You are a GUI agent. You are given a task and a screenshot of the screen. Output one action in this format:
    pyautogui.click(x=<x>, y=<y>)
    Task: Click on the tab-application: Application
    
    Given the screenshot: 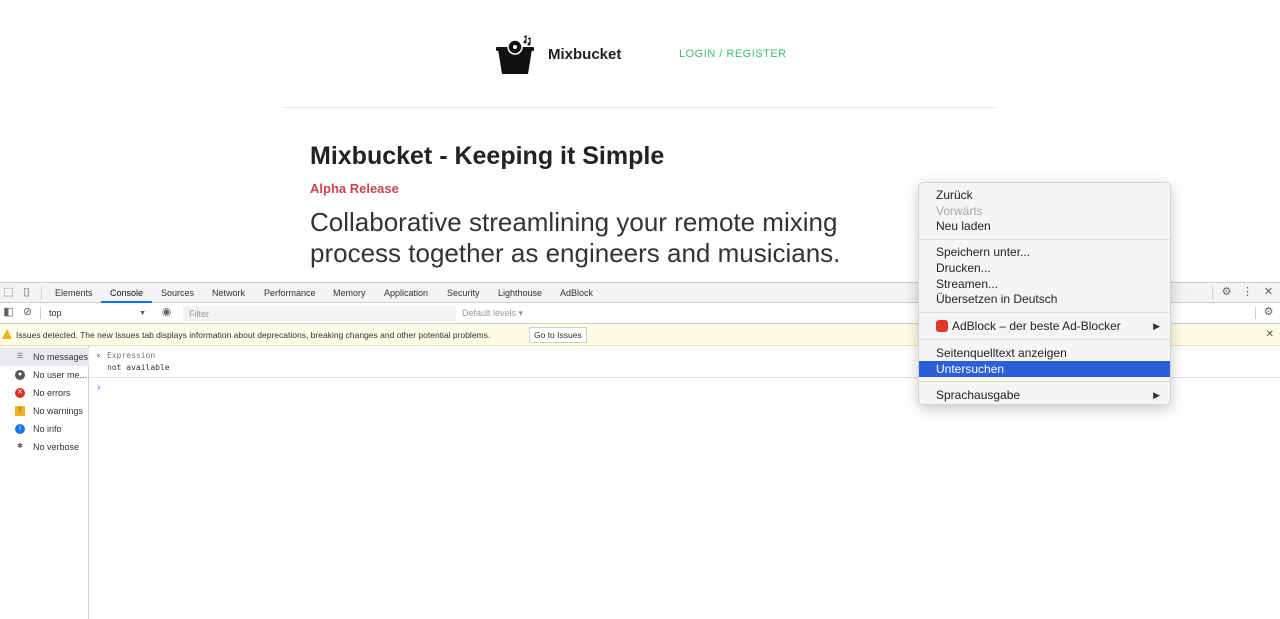 What is the action you would take?
    pyautogui.click(x=406, y=293)
    